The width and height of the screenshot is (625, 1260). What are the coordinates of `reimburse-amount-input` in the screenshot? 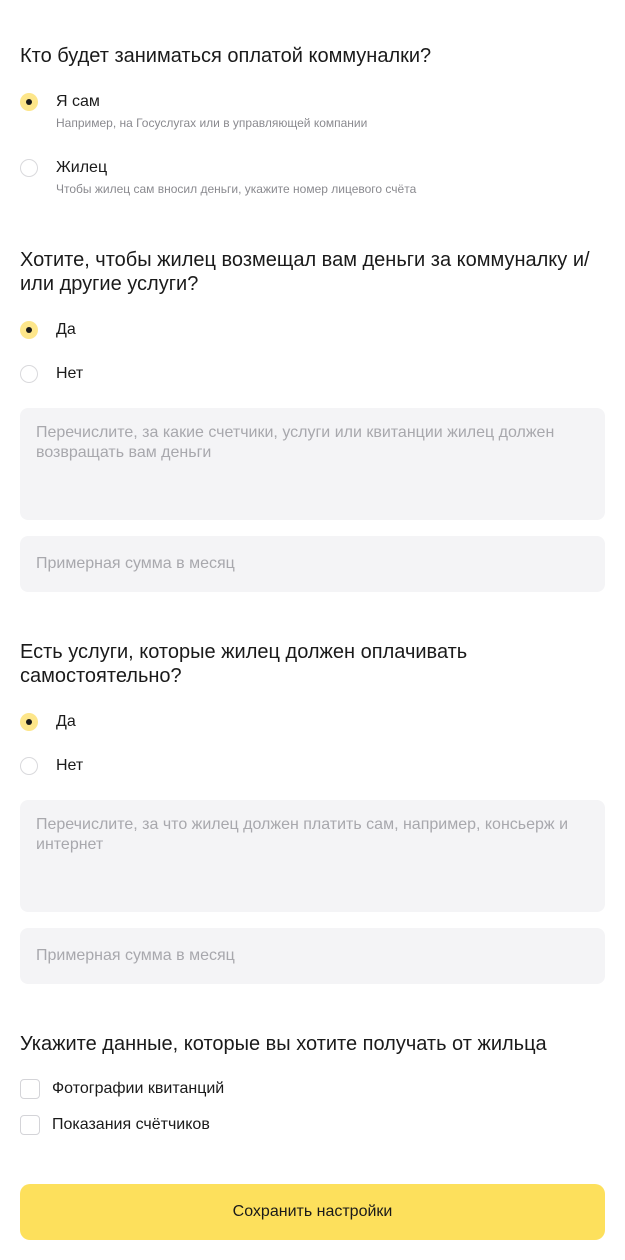 It's located at (312, 564).